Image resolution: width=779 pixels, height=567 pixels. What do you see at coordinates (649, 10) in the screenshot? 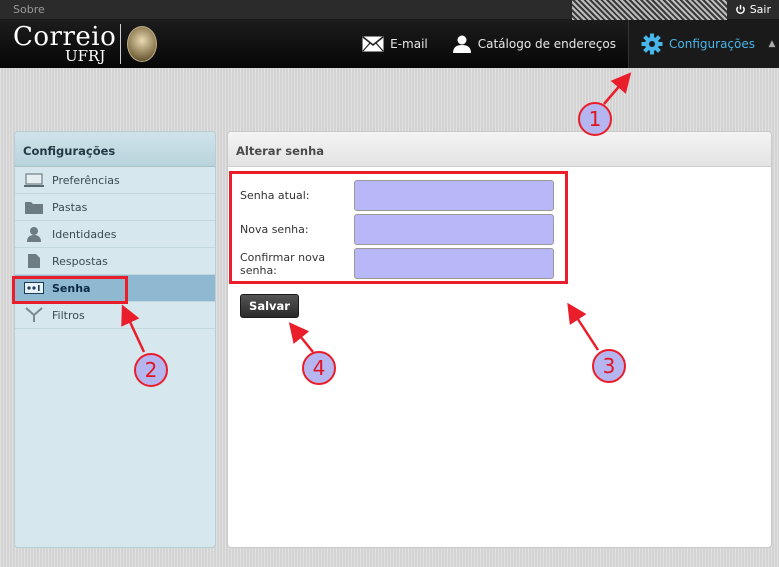
I see `hatch-decoration` at bounding box center [649, 10].